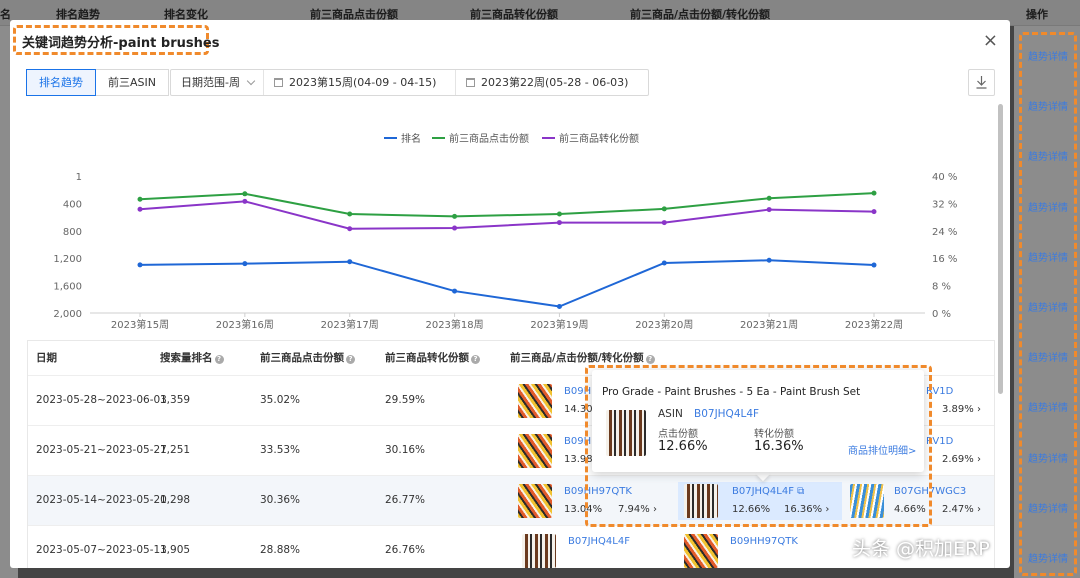 The width and height of the screenshot is (1080, 578). I want to click on right-tick-label: 32 %, so click(944, 204).